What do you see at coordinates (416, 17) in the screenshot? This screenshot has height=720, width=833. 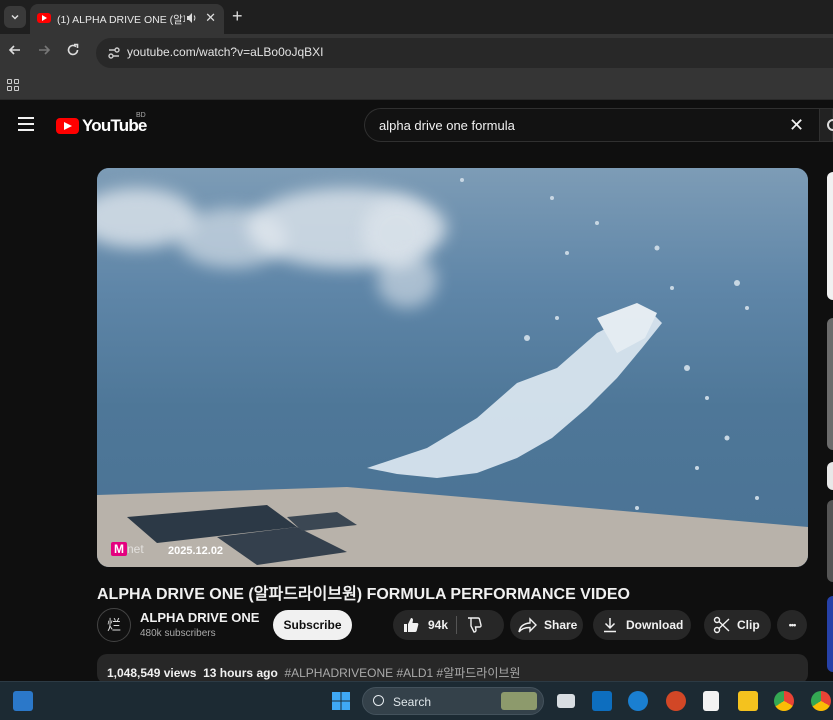 I see `browser-tab-strip: (1) ALPHA DRIVE ONE (알파 ✕ +` at bounding box center [416, 17].